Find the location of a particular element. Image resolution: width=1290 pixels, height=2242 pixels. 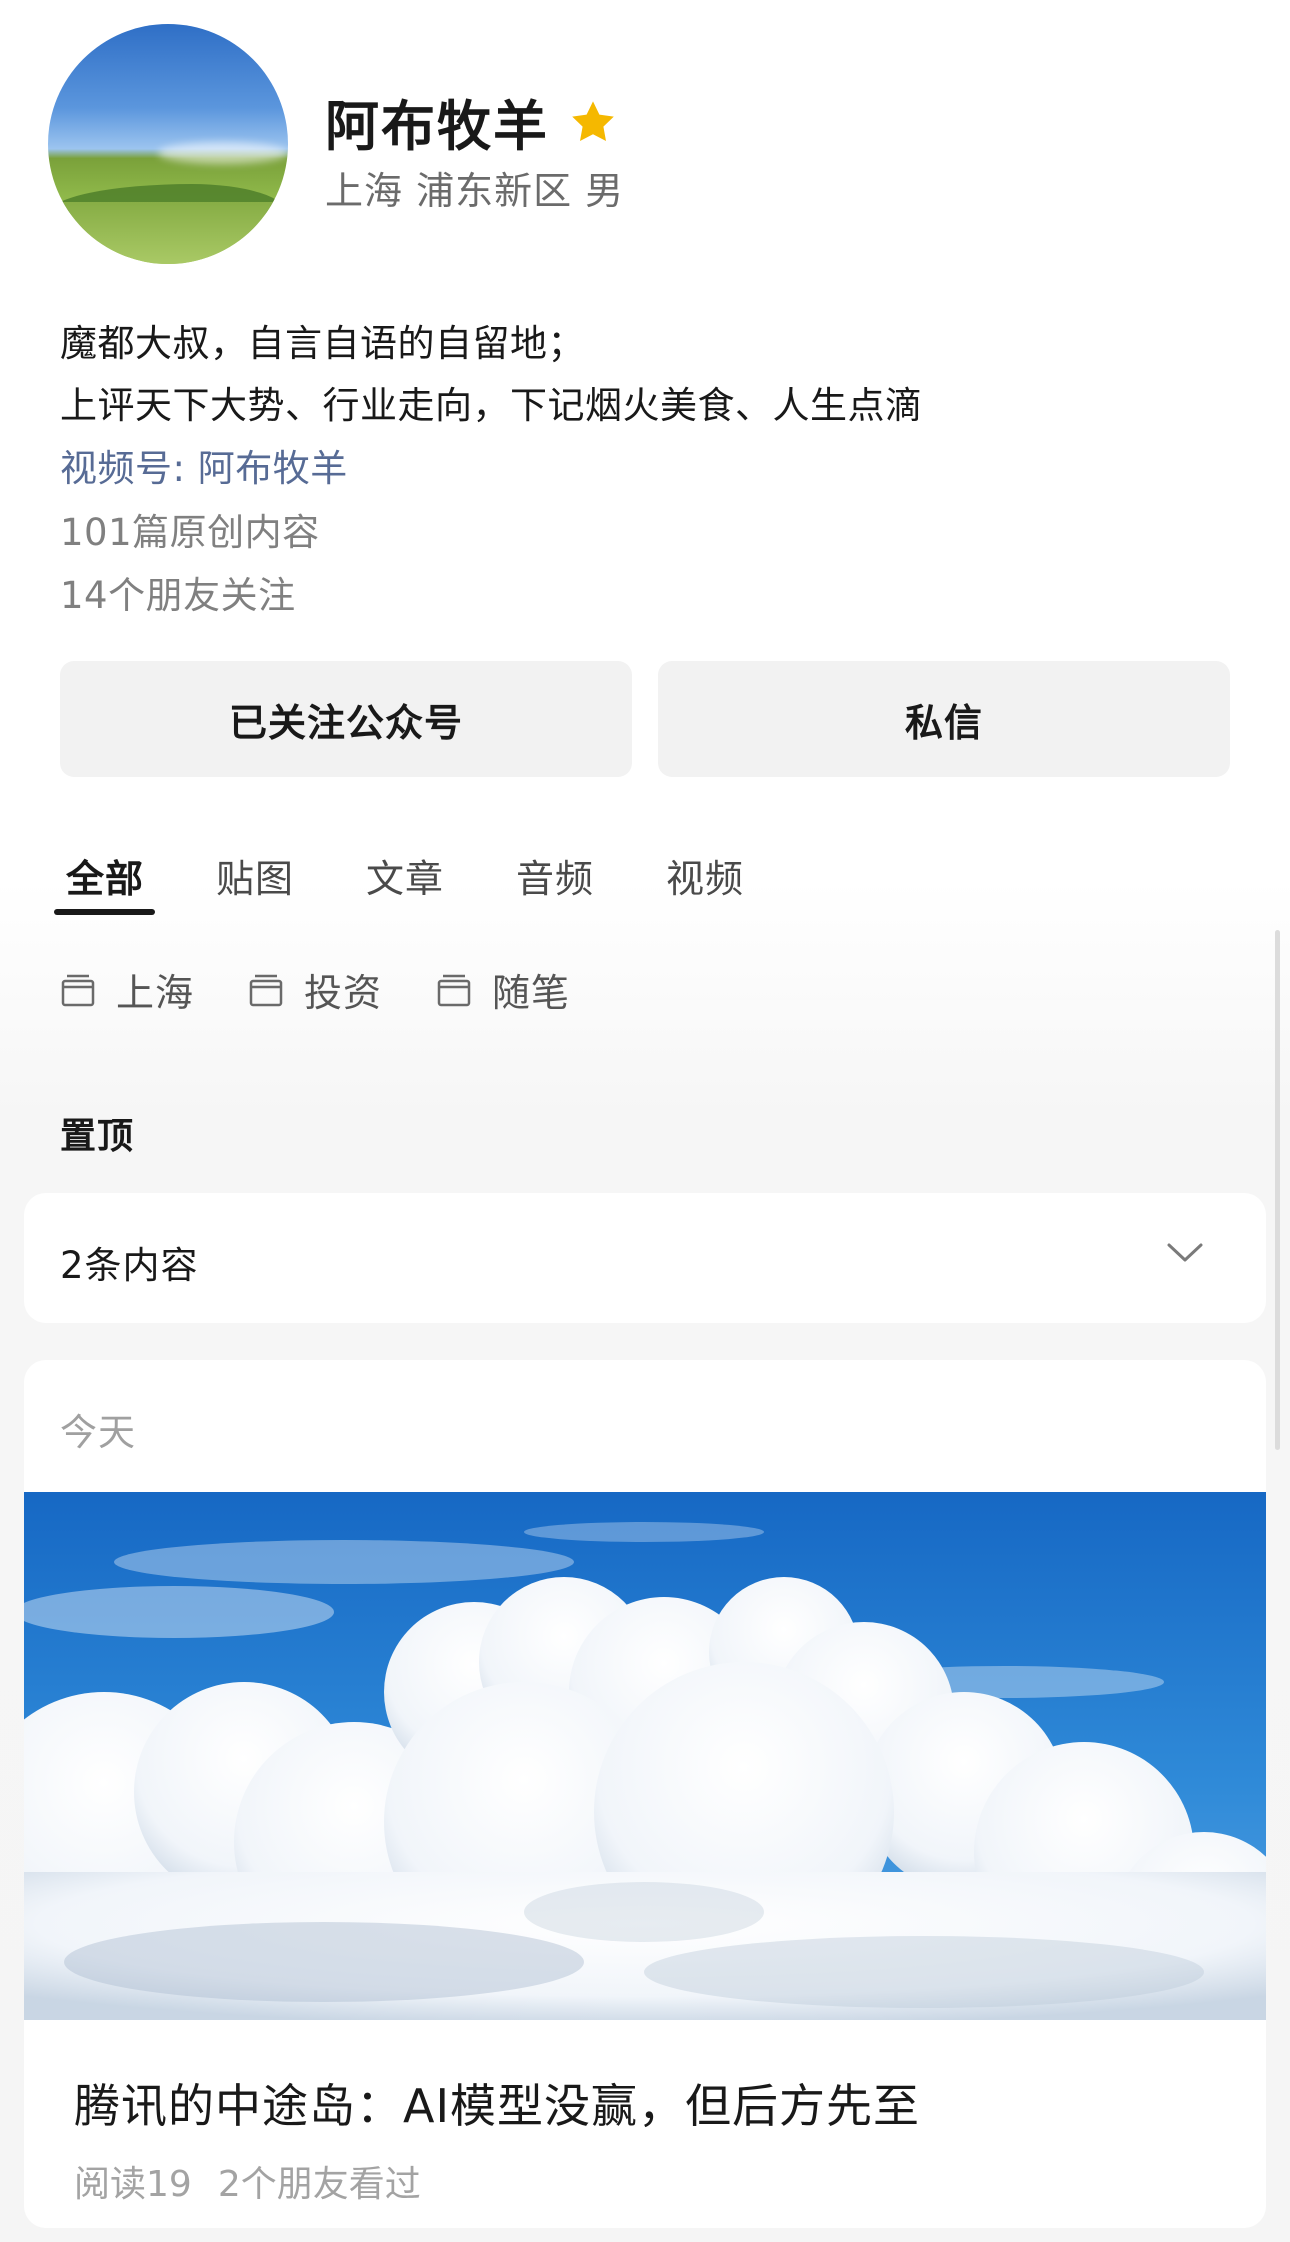

avatar-cloud is located at coordinates (223, 153).